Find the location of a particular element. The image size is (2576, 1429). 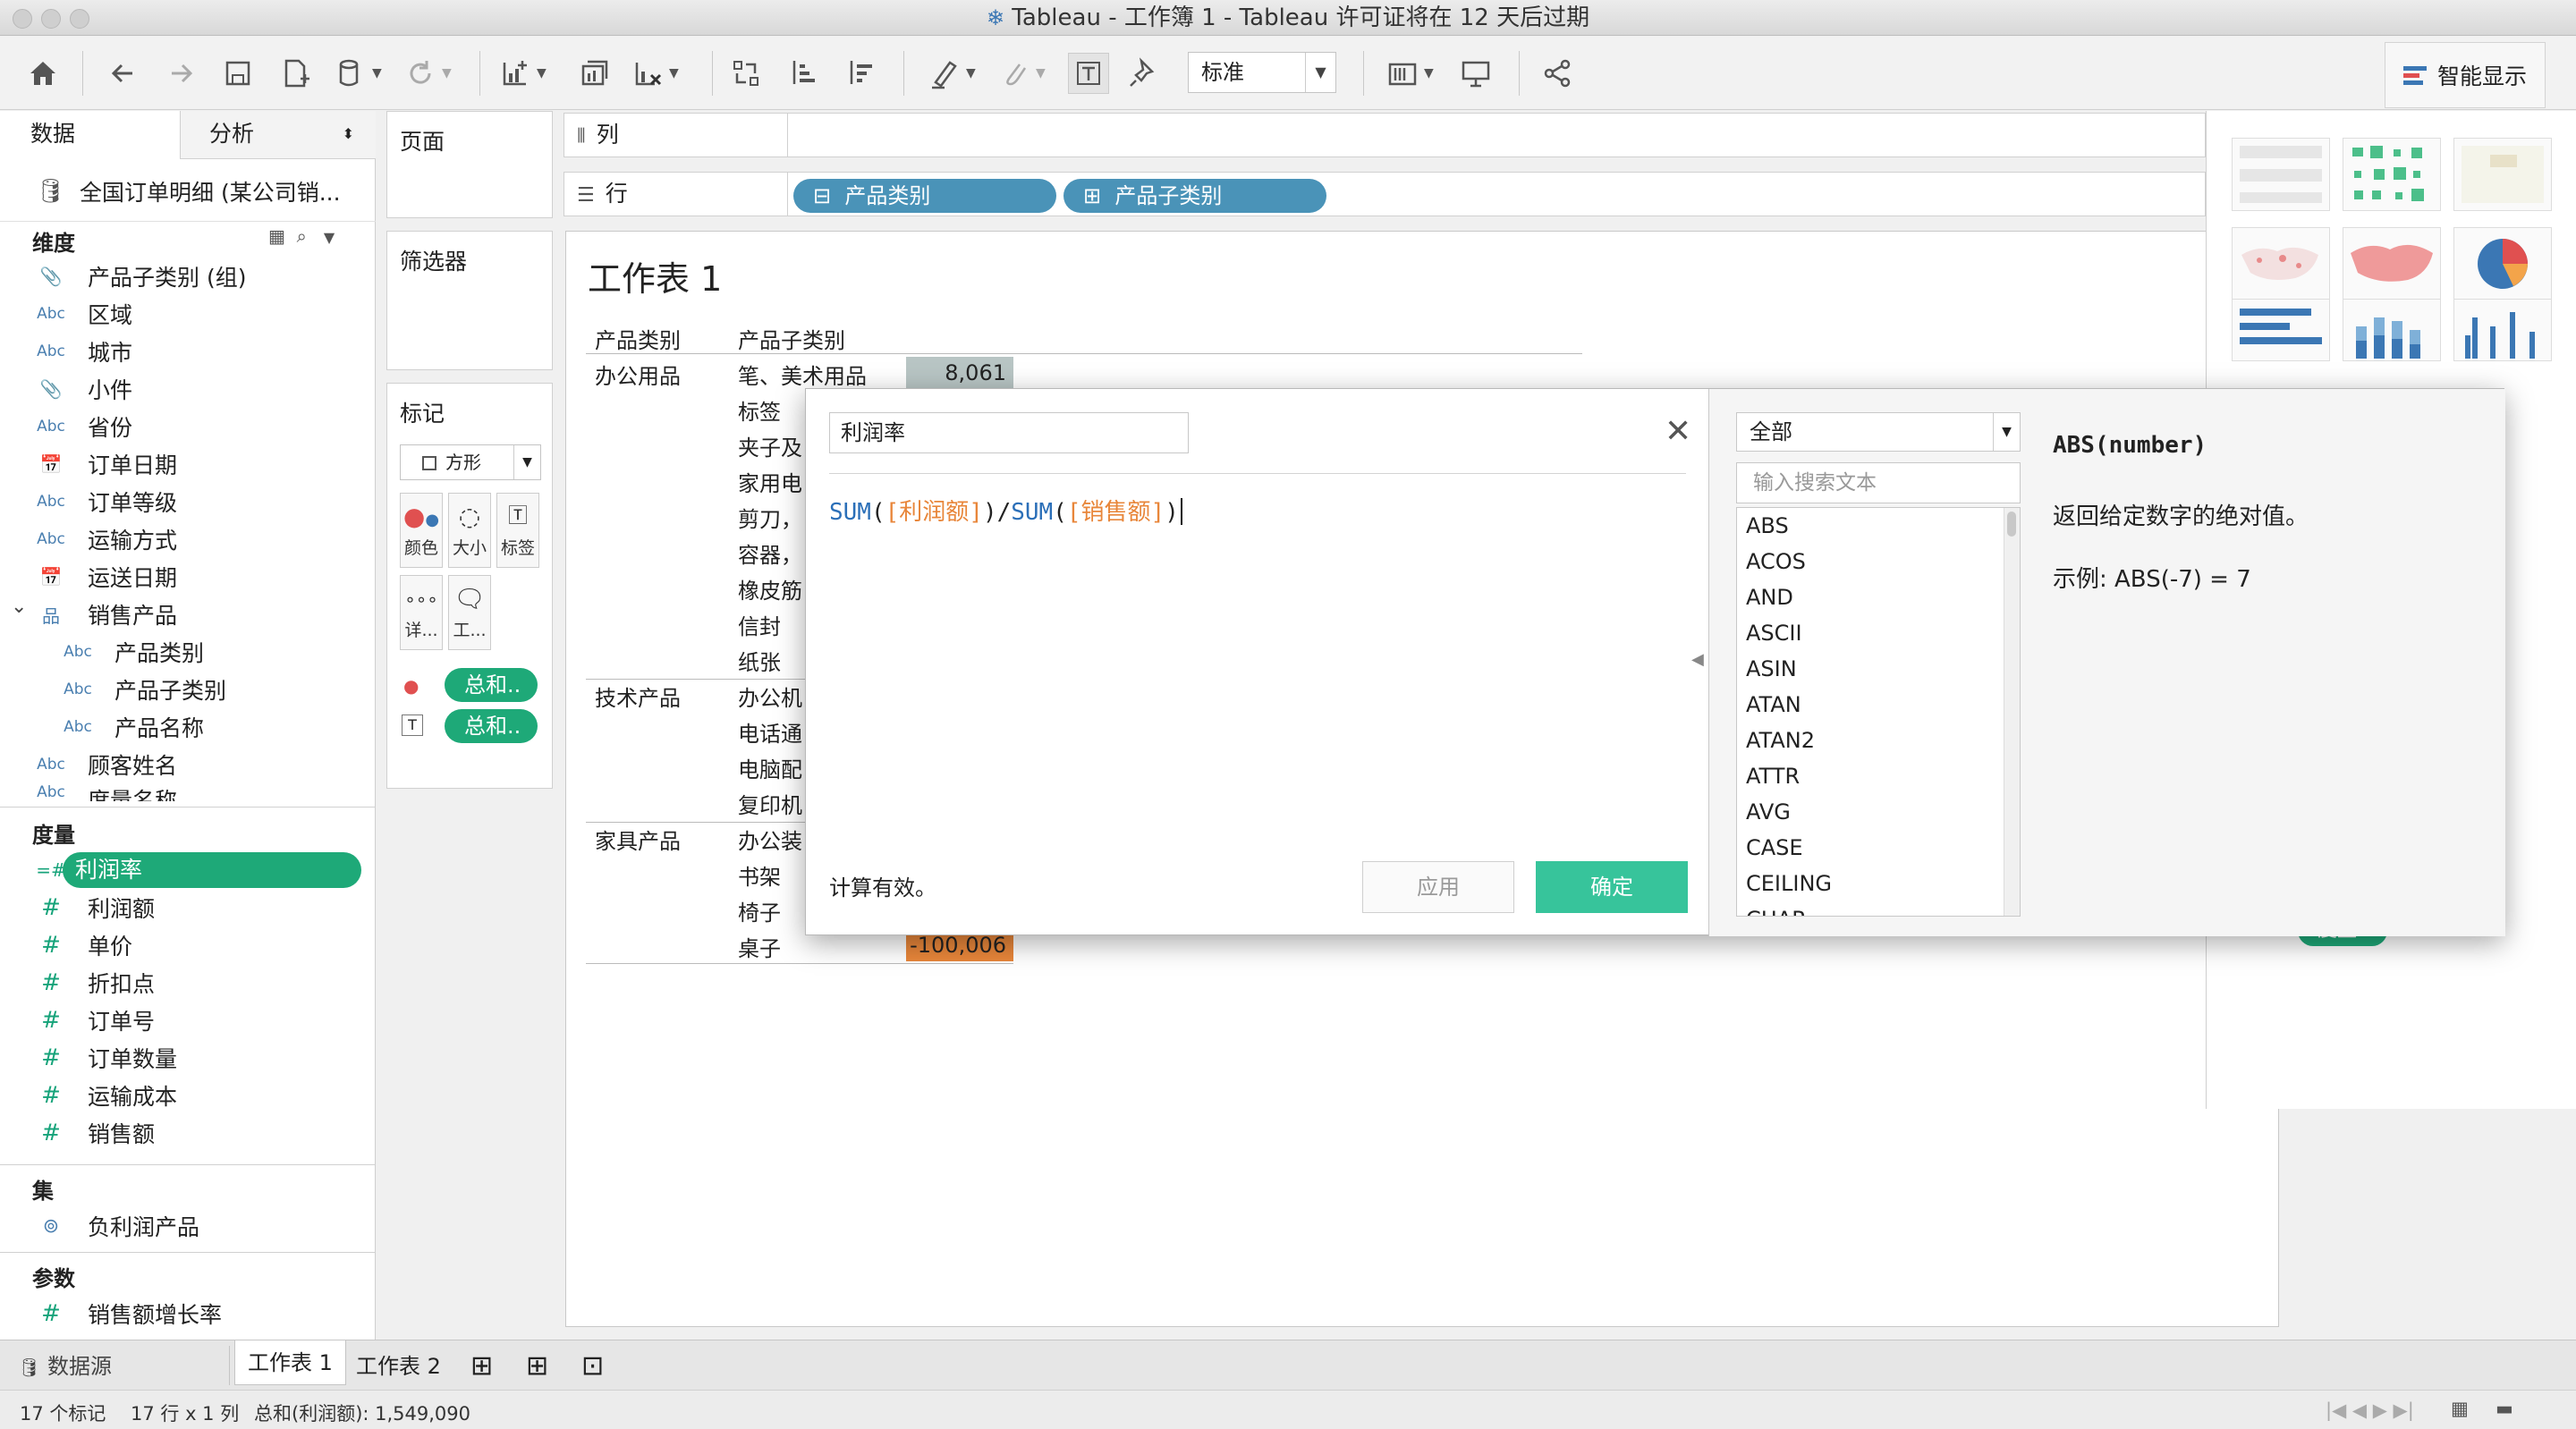

ok-button: 确定 is located at coordinates (1612, 887).